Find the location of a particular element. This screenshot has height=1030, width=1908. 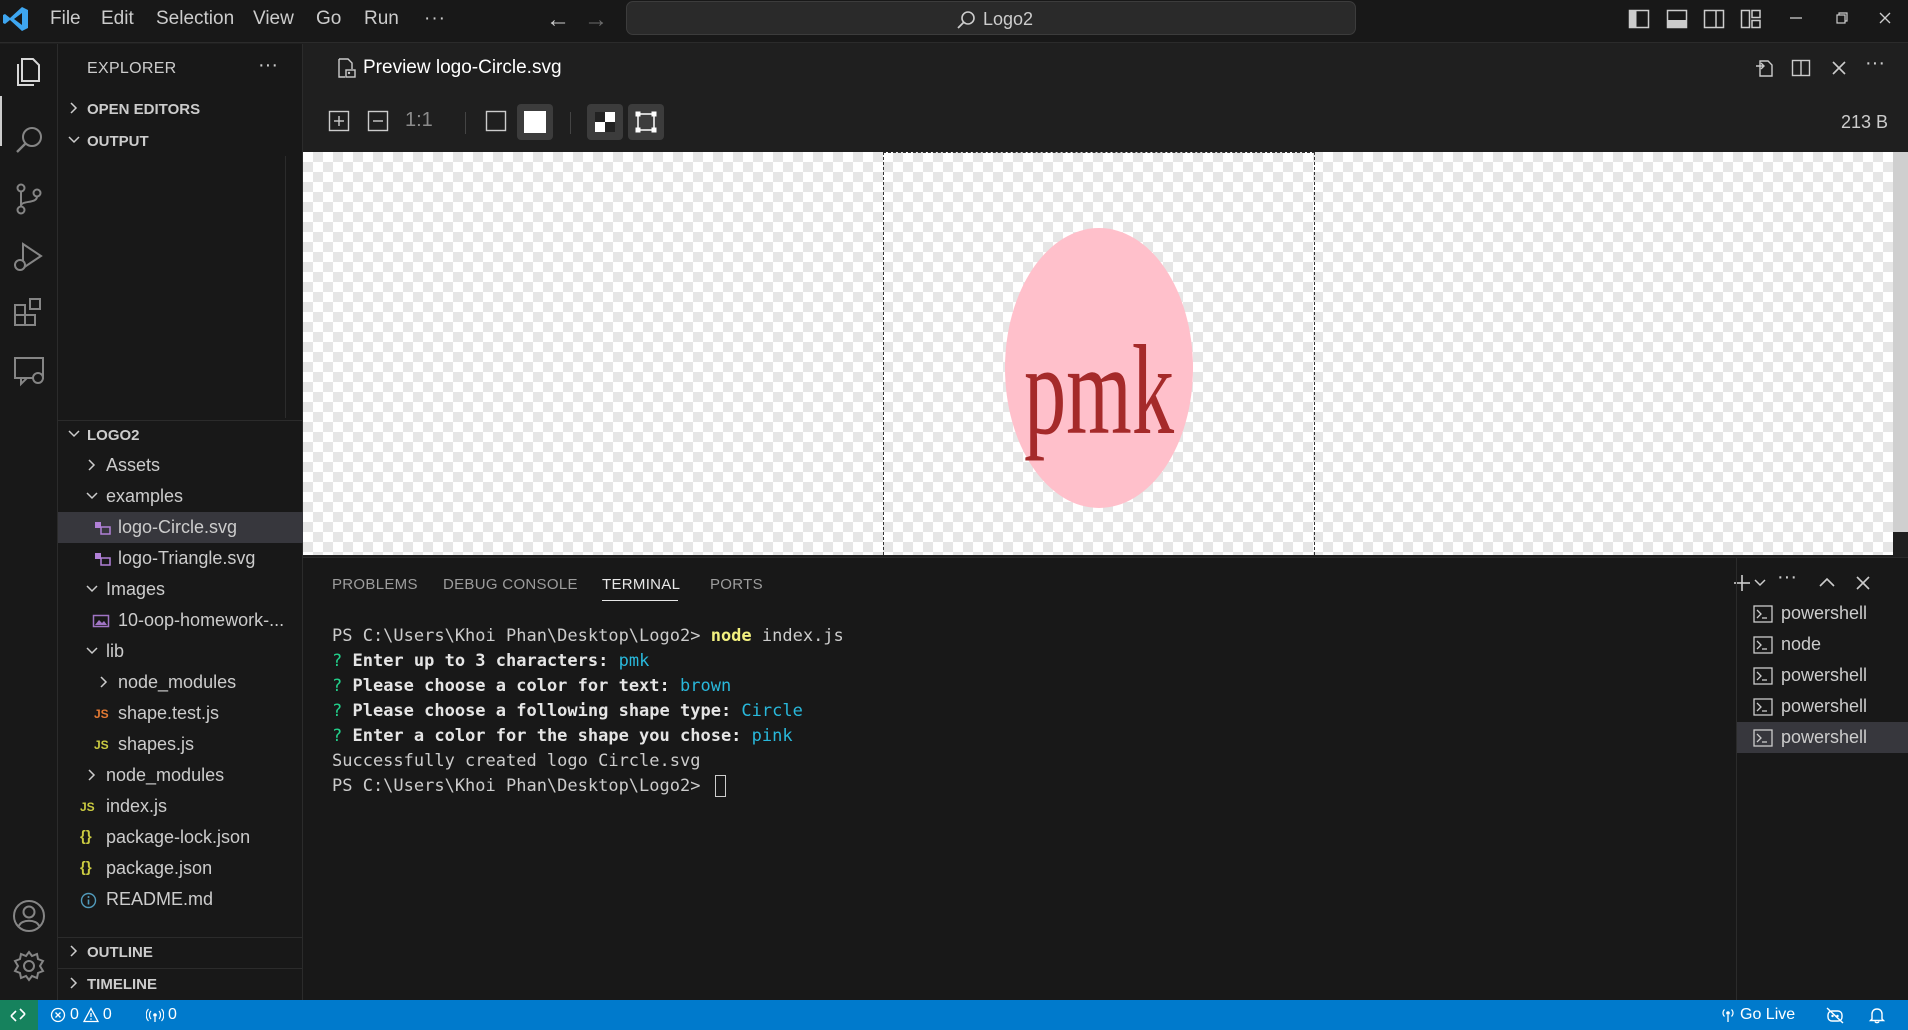

split-editor-icon is located at coordinates (1801, 68).